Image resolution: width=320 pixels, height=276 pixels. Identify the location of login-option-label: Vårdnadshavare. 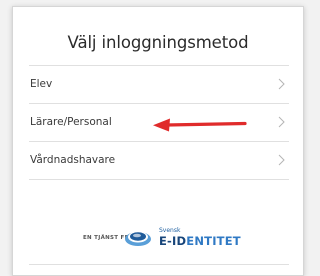
(73, 160).